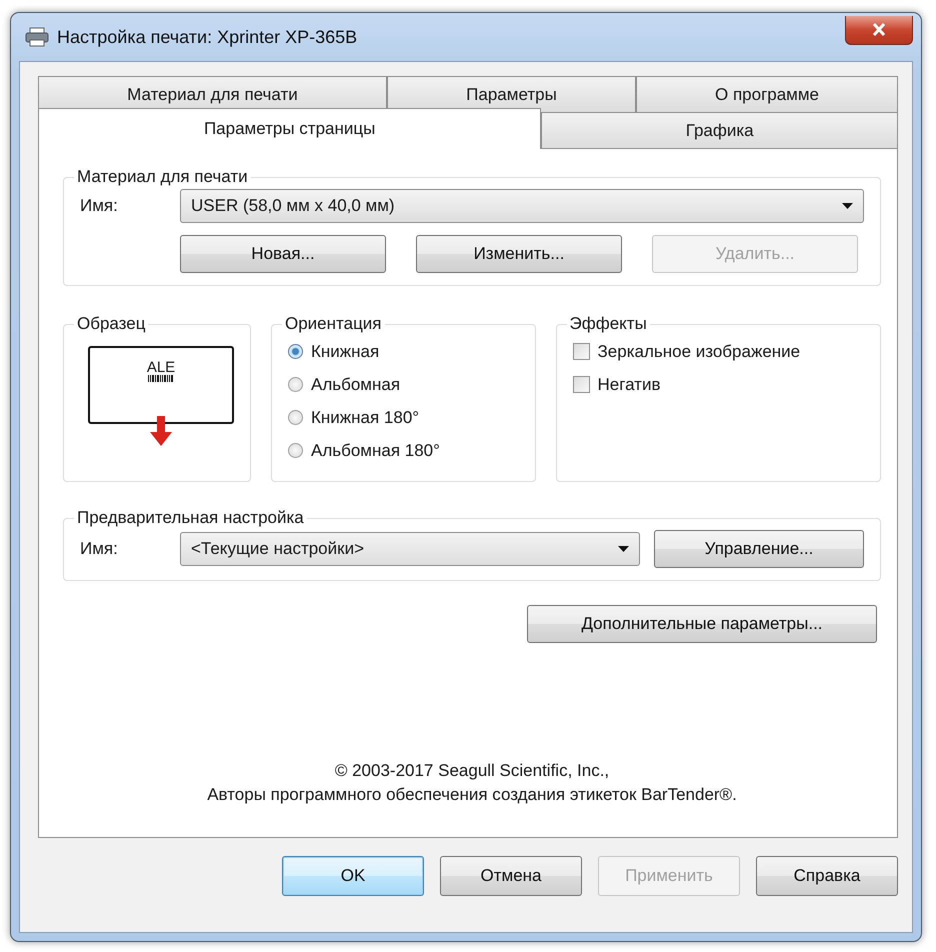 Image resolution: width=936 pixels, height=952 pixels. Describe the element at coordinates (161, 367) in the screenshot. I see `preview-text: ALE` at that location.